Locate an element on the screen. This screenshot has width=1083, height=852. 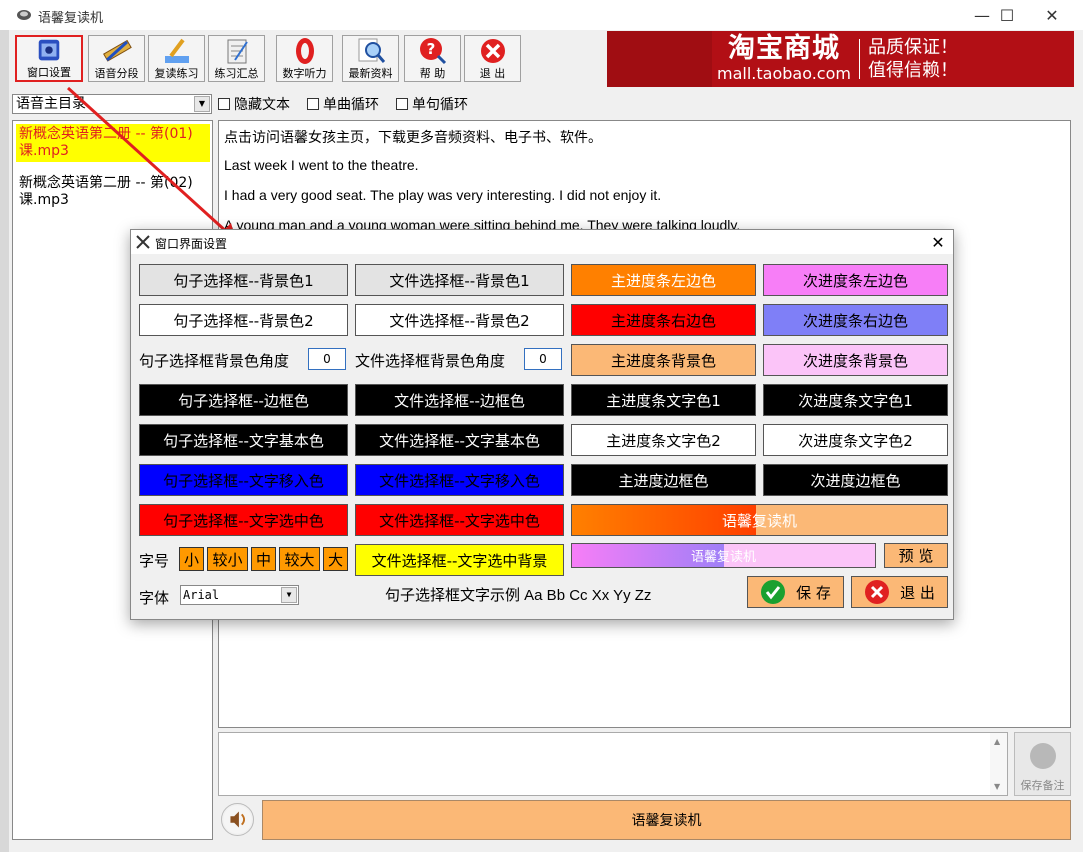
main-progress-right-color-button: 主进度条右边色 is located at coordinates (663, 320).